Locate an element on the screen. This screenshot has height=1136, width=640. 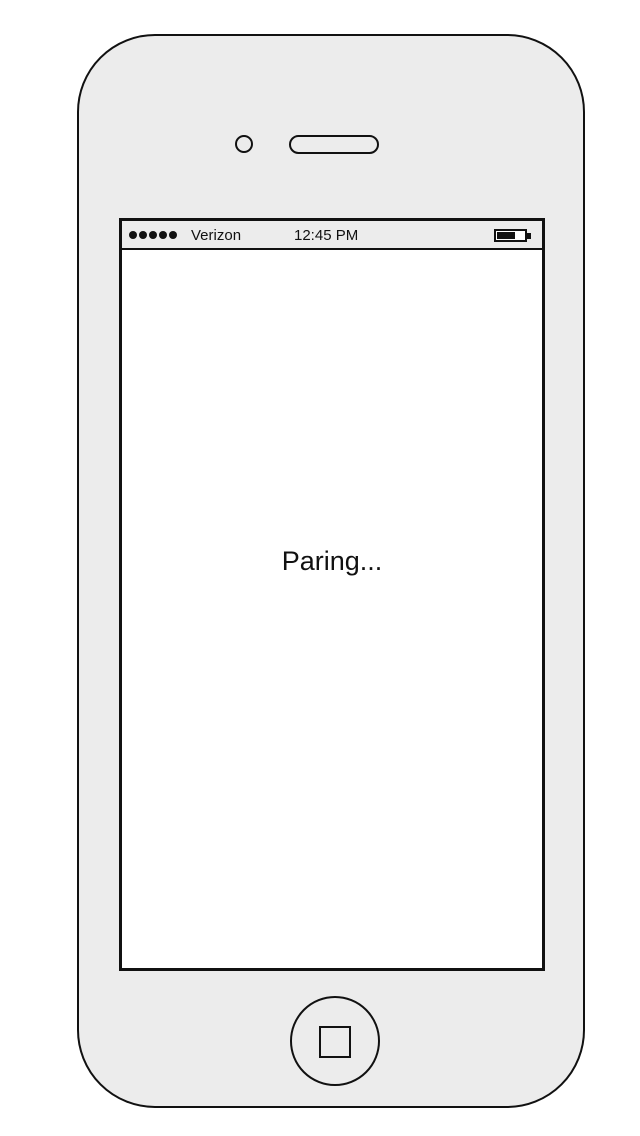
battery-terminal is located at coordinates (529, 236).